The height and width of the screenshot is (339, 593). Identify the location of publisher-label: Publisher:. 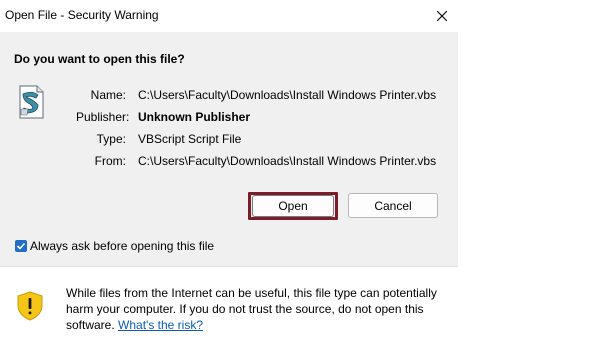
(103, 117).